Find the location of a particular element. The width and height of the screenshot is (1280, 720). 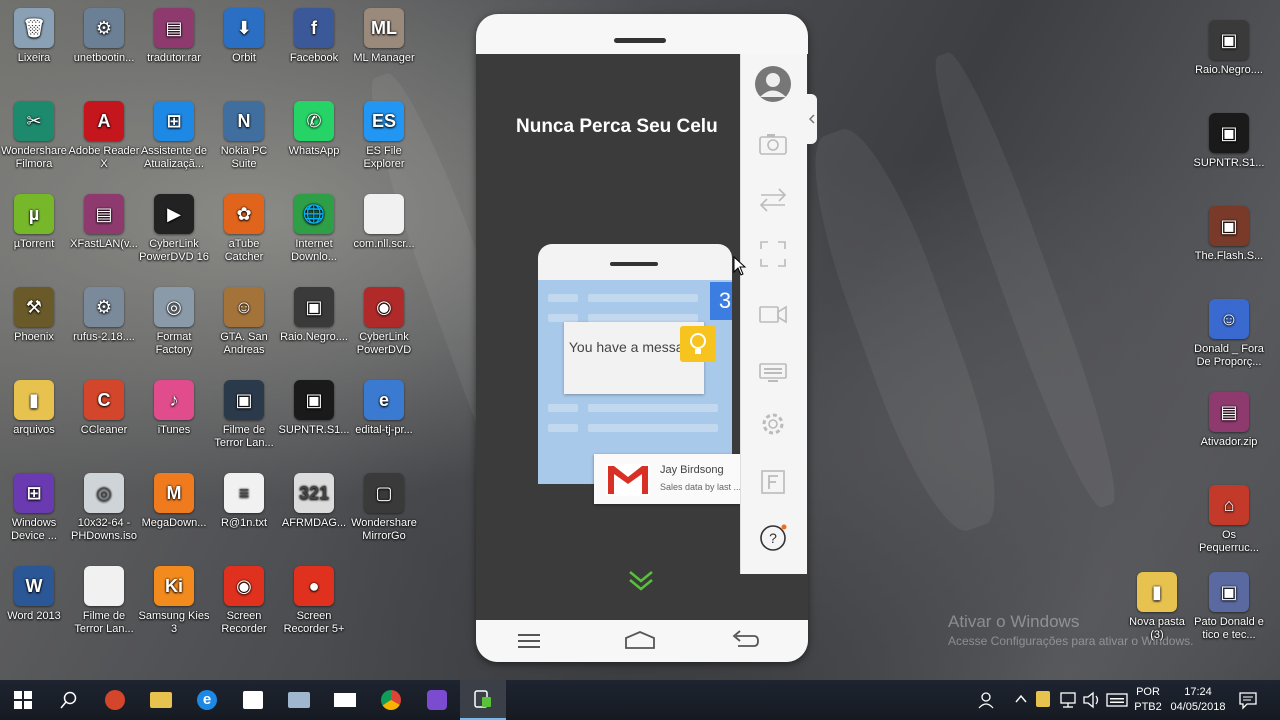

start-button is located at coordinates (23, 700).